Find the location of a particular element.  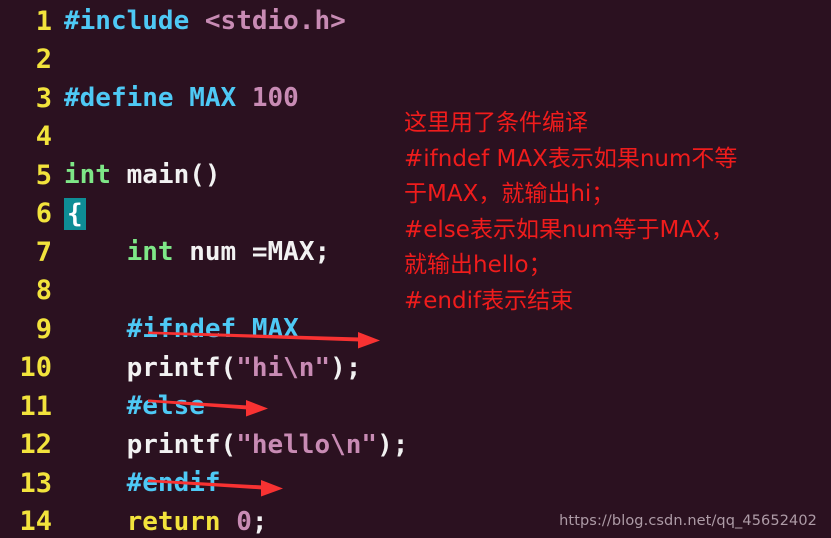

token-pre: #define MAX is located at coordinates (158, 98).